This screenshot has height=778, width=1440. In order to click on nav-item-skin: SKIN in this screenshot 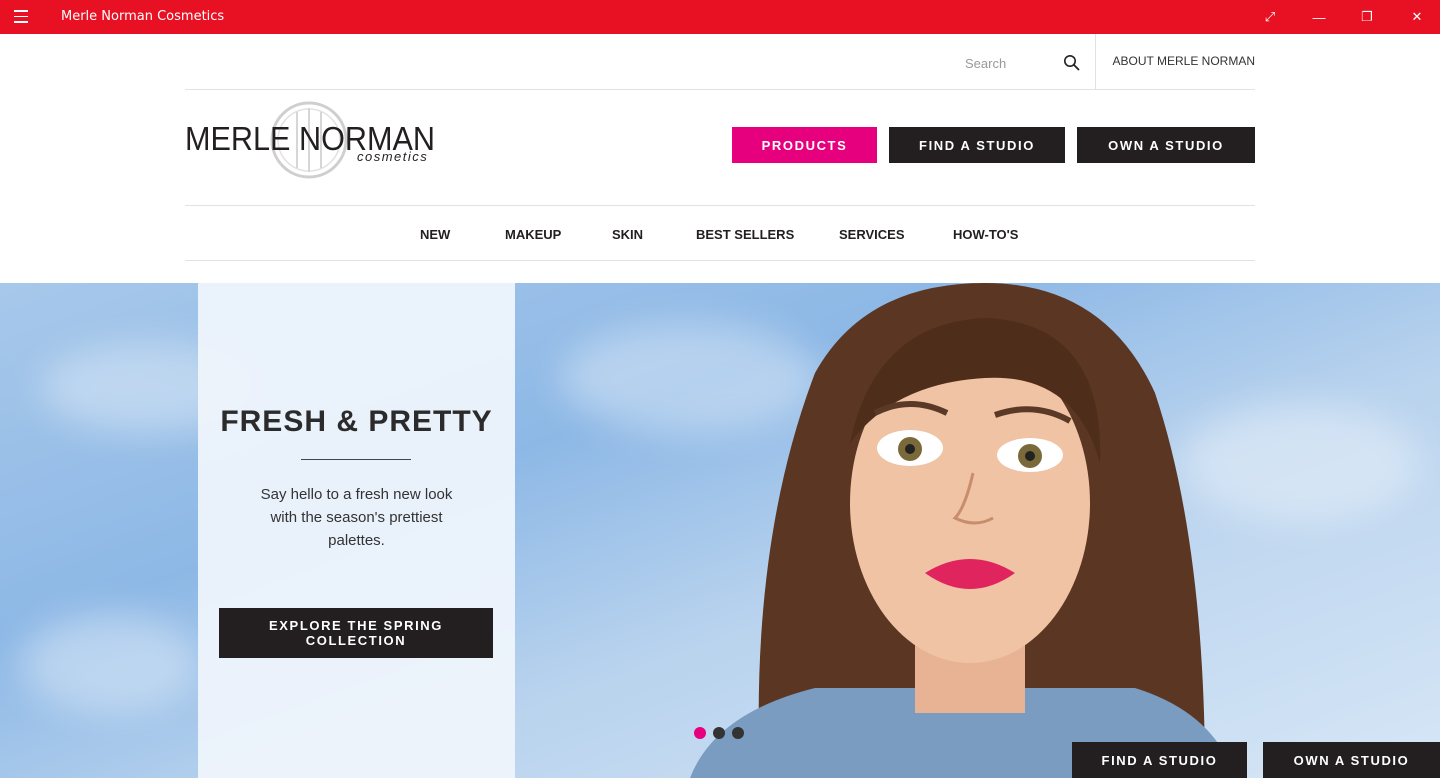, I will do `click(627, 234)`.